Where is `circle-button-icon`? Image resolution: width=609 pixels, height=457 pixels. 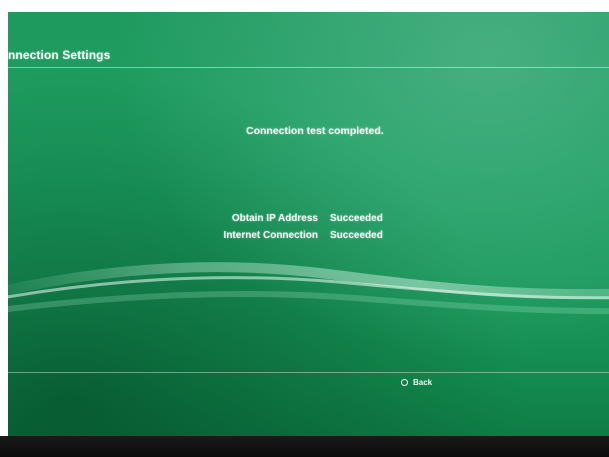
circle-button-icon is located at coordinates (404, 382).